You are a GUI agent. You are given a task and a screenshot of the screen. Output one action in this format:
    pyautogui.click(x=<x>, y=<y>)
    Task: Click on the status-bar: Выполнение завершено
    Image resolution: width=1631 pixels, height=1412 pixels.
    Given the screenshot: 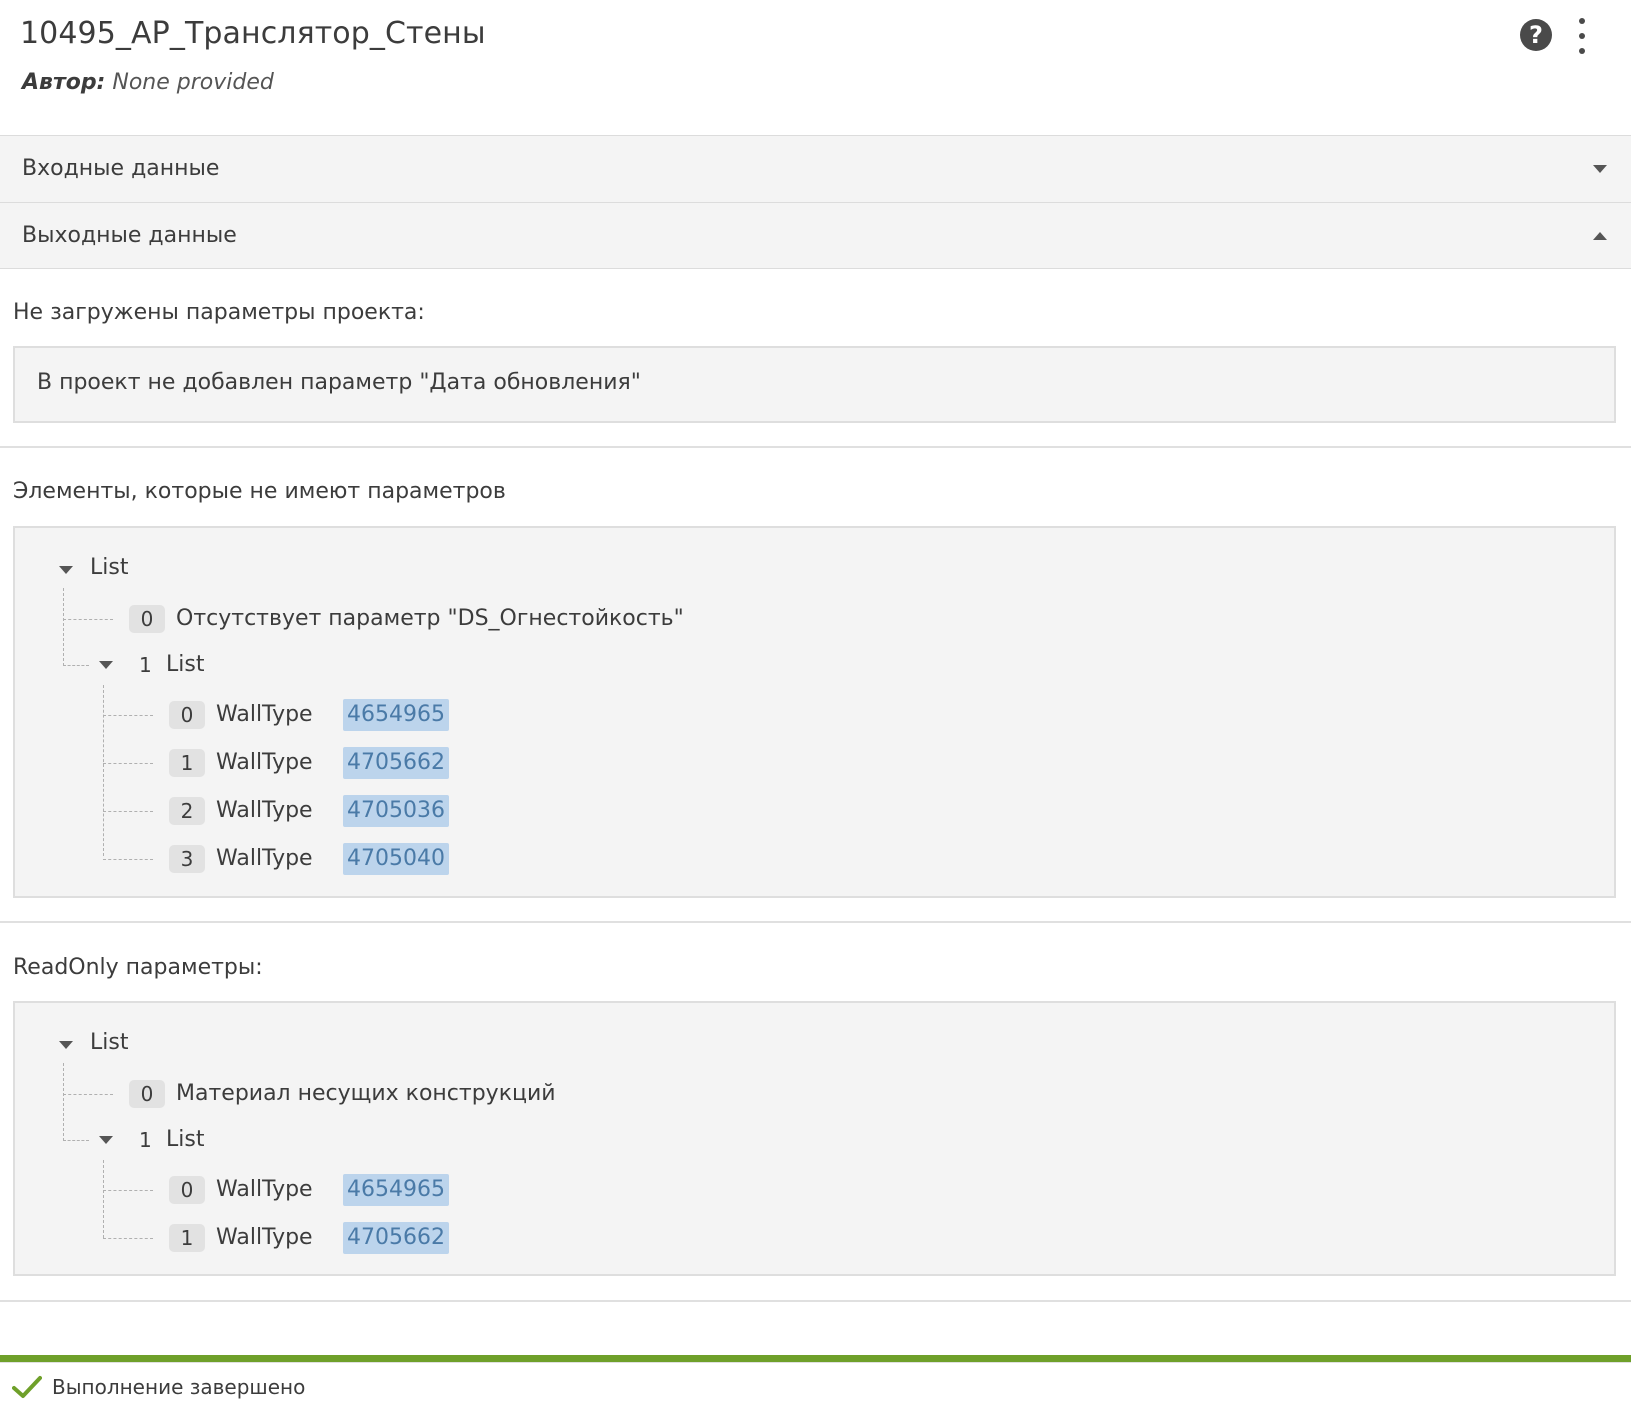 What is the action you would take?
    pyautogui.click(x=815, y=1387)
    